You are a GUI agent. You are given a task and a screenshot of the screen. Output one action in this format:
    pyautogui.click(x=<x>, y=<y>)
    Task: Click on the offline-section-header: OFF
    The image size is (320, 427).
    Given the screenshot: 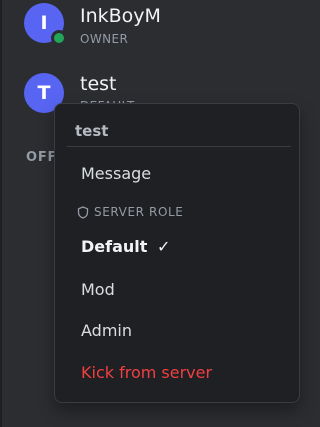 What is the action you would take?
    pyautogui.click(x=42, y=157)
    